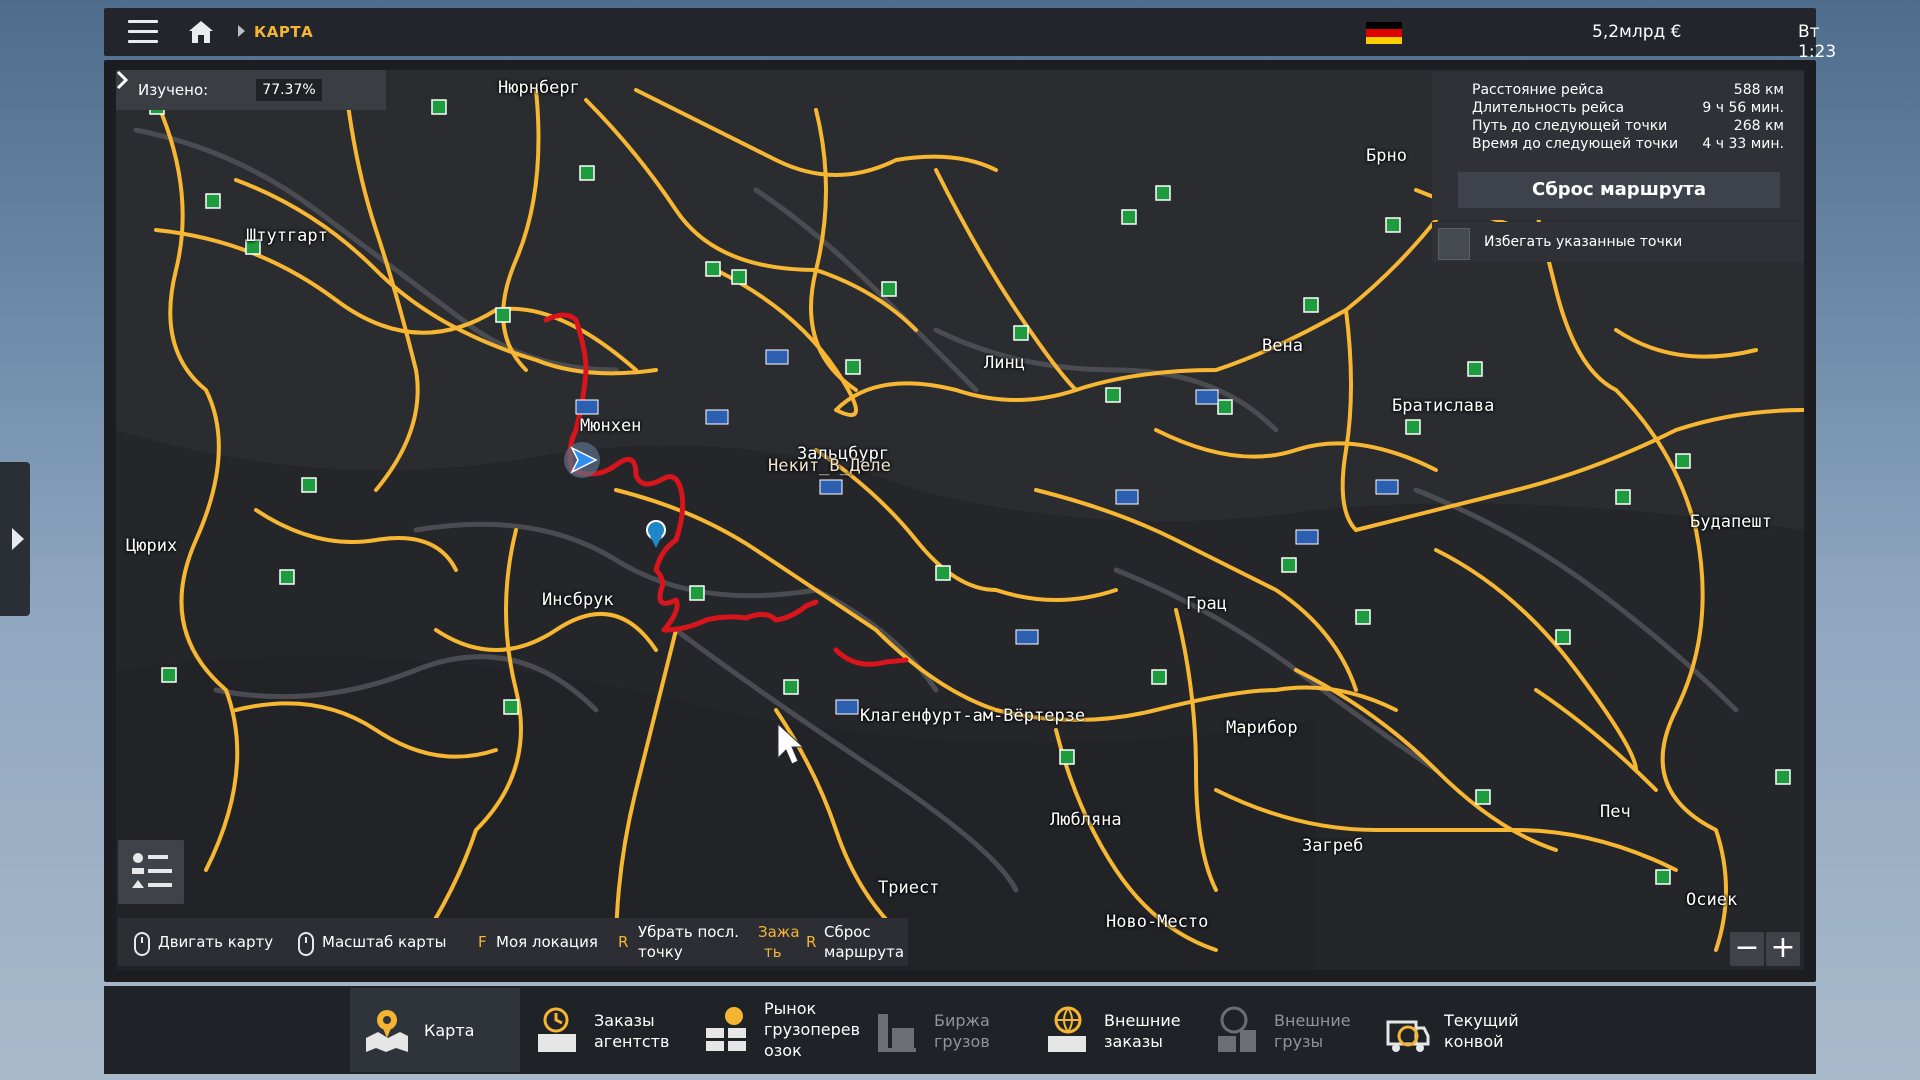 The width and height of the screenshot is (1920, 1080). Describe the element at coordinates (1474, 1041) in the screenshot. I see `nav-current-convoy-label-2: конвой` at that location.